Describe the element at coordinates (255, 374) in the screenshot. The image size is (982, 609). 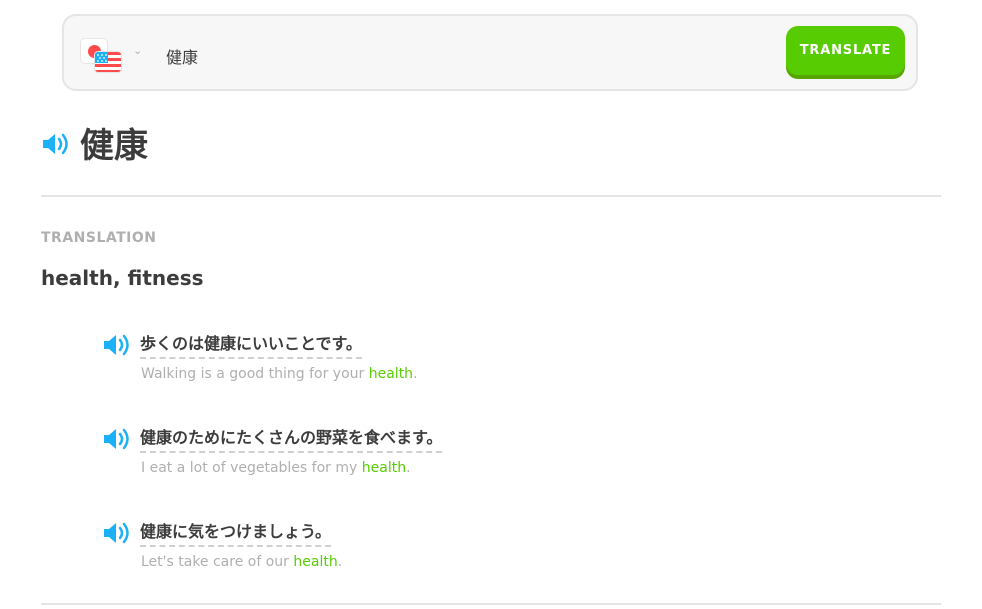
I see `example-text: Walking is a good thing for your` at that location.